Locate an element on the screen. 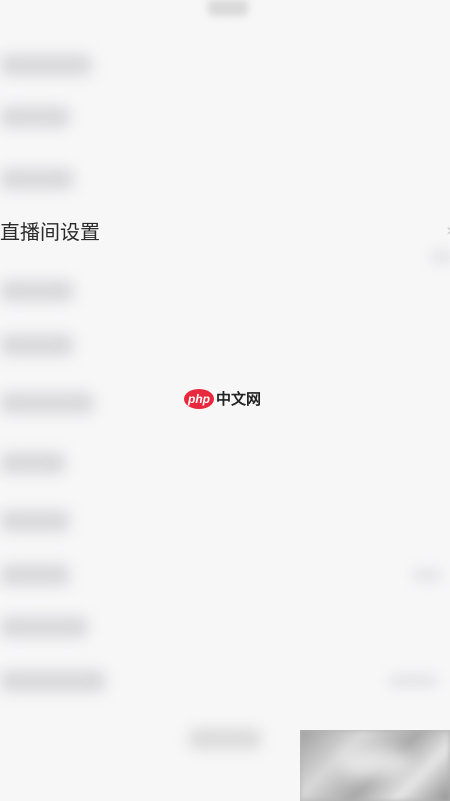 The height and width of the screenshot is (801, 450). bottom-action-button-blurred is located at coordinates (225, 739).